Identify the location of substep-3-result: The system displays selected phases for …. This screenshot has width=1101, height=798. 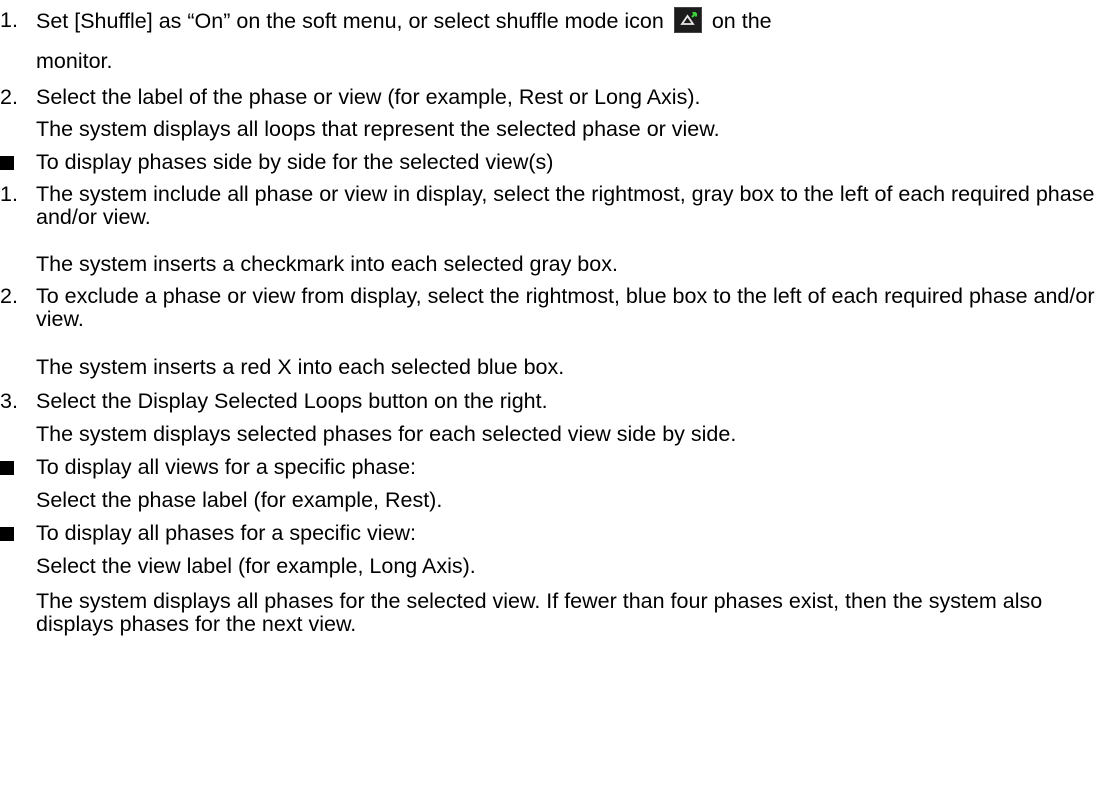
(386, 434).